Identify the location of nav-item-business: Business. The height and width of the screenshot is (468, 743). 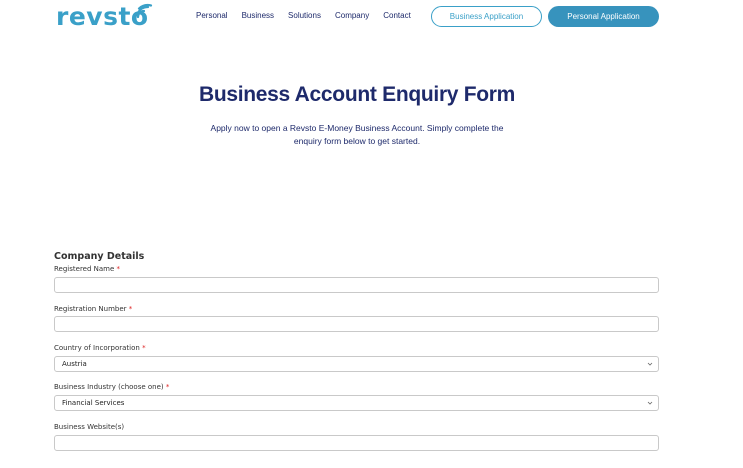
(258, 15).